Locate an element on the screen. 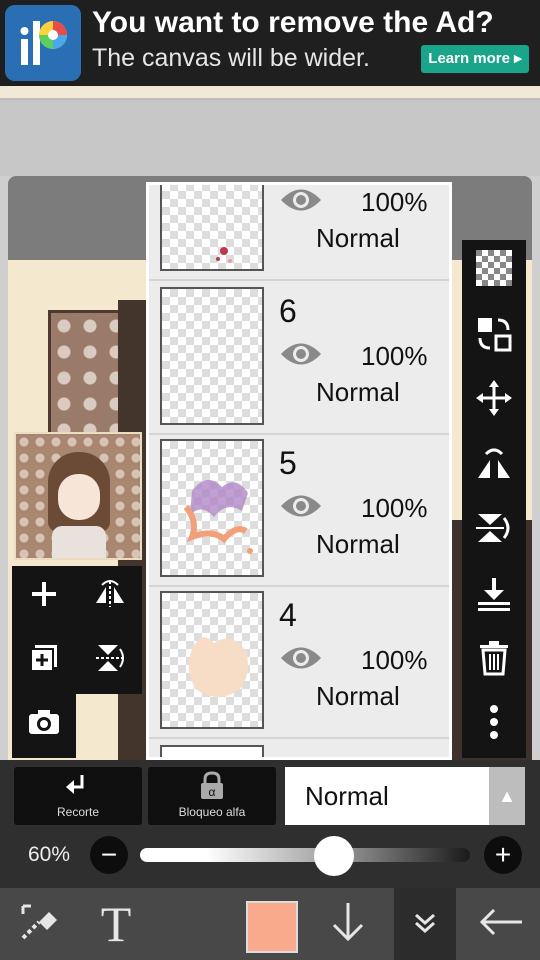 Image resolution: width=540 pixels, height=960 pixels. copy-swap-button is located at coordinates (494, 338).